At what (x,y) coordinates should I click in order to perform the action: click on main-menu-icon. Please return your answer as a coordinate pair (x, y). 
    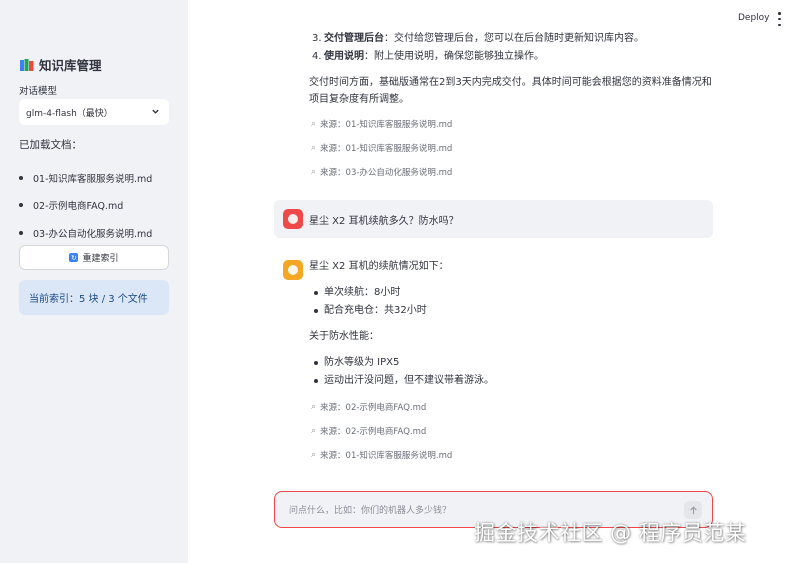
    Looking at the image, I should click on (779, 19).